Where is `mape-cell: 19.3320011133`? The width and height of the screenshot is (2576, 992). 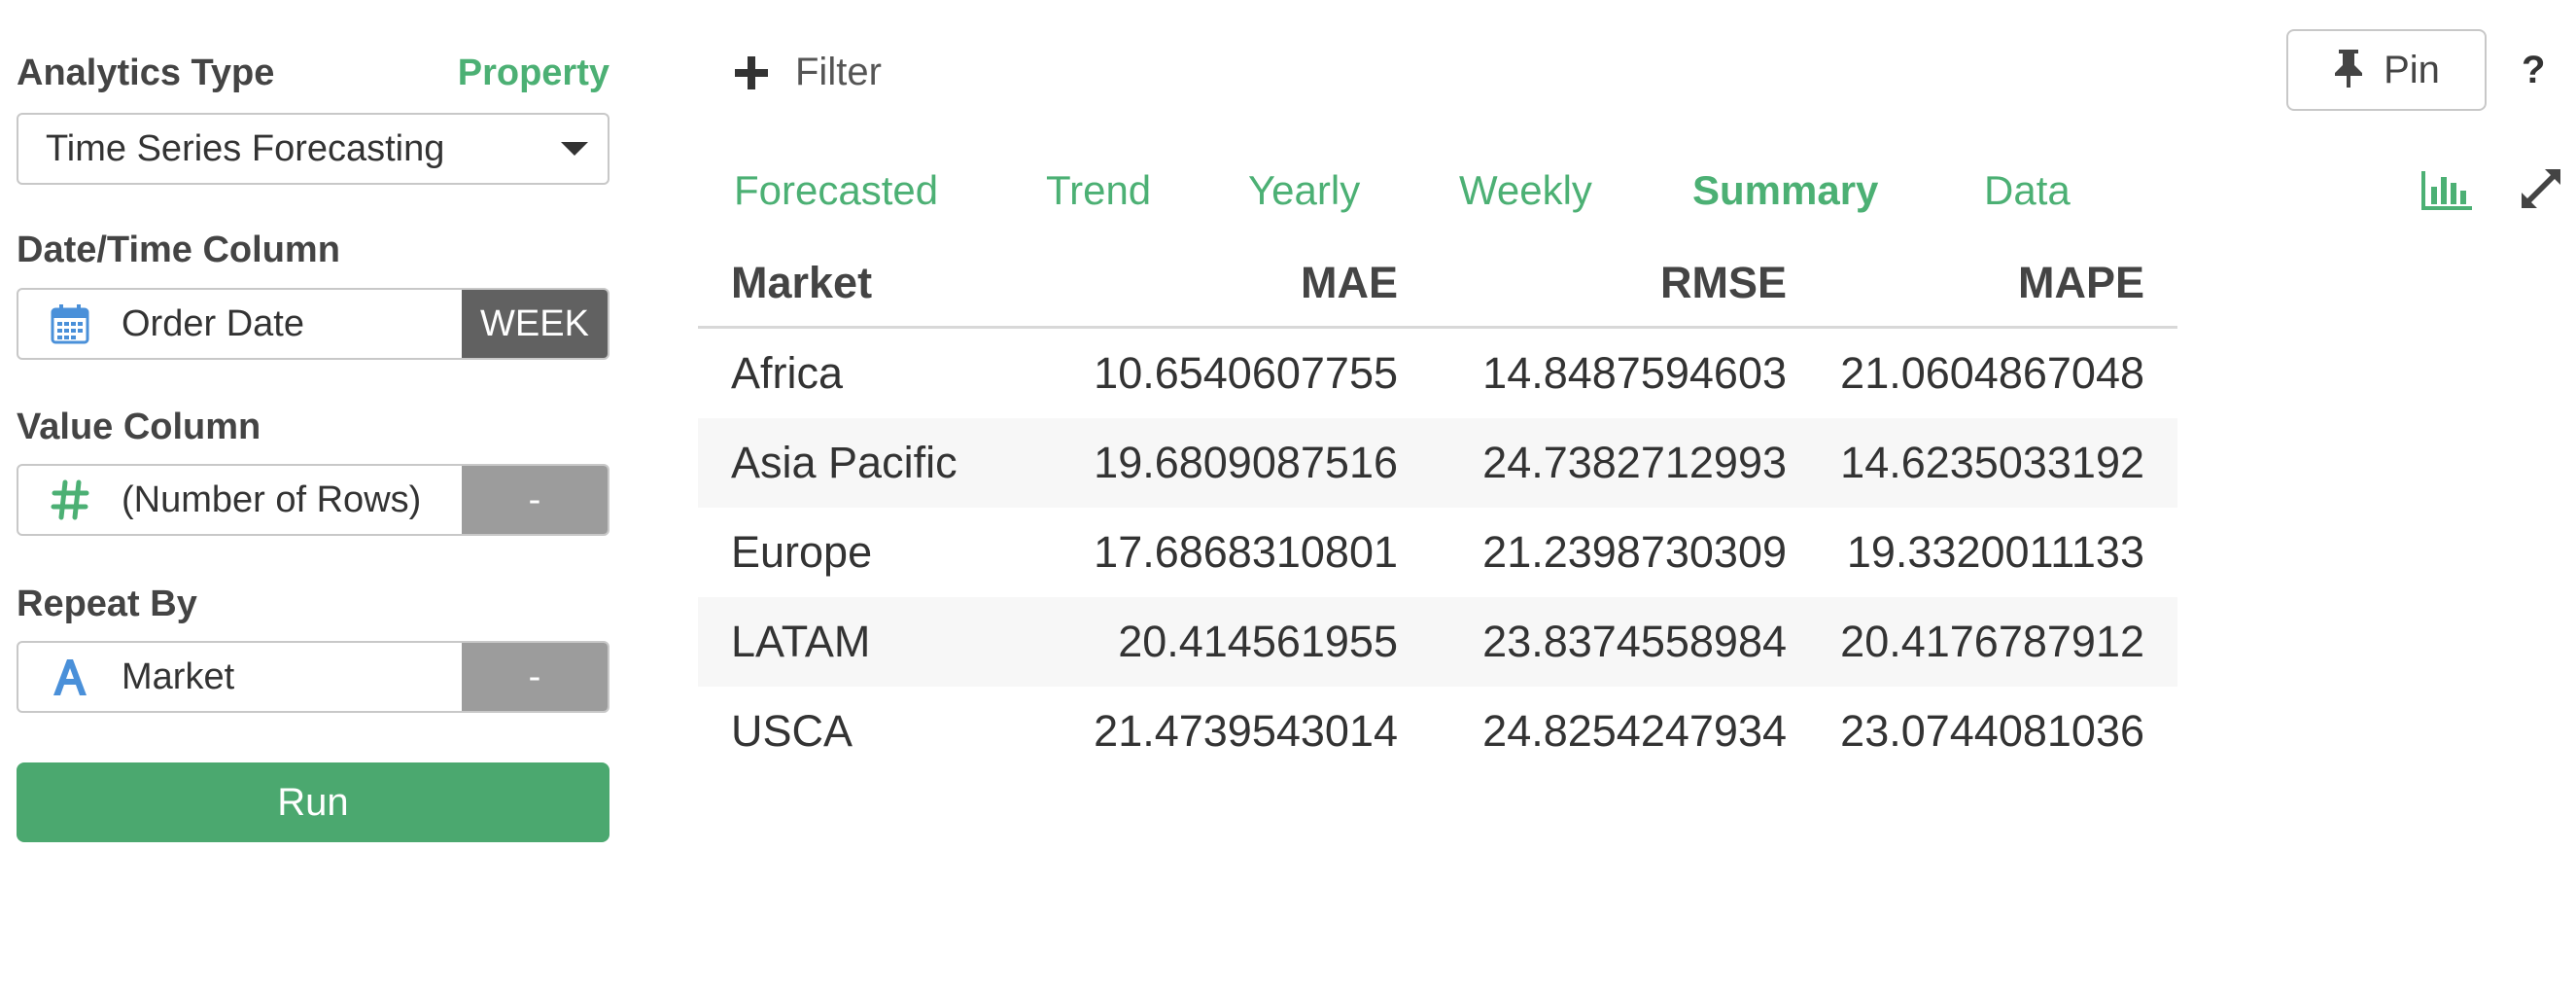 mape-cell: 19.3320011133 is located at coordinates (1995, 552).